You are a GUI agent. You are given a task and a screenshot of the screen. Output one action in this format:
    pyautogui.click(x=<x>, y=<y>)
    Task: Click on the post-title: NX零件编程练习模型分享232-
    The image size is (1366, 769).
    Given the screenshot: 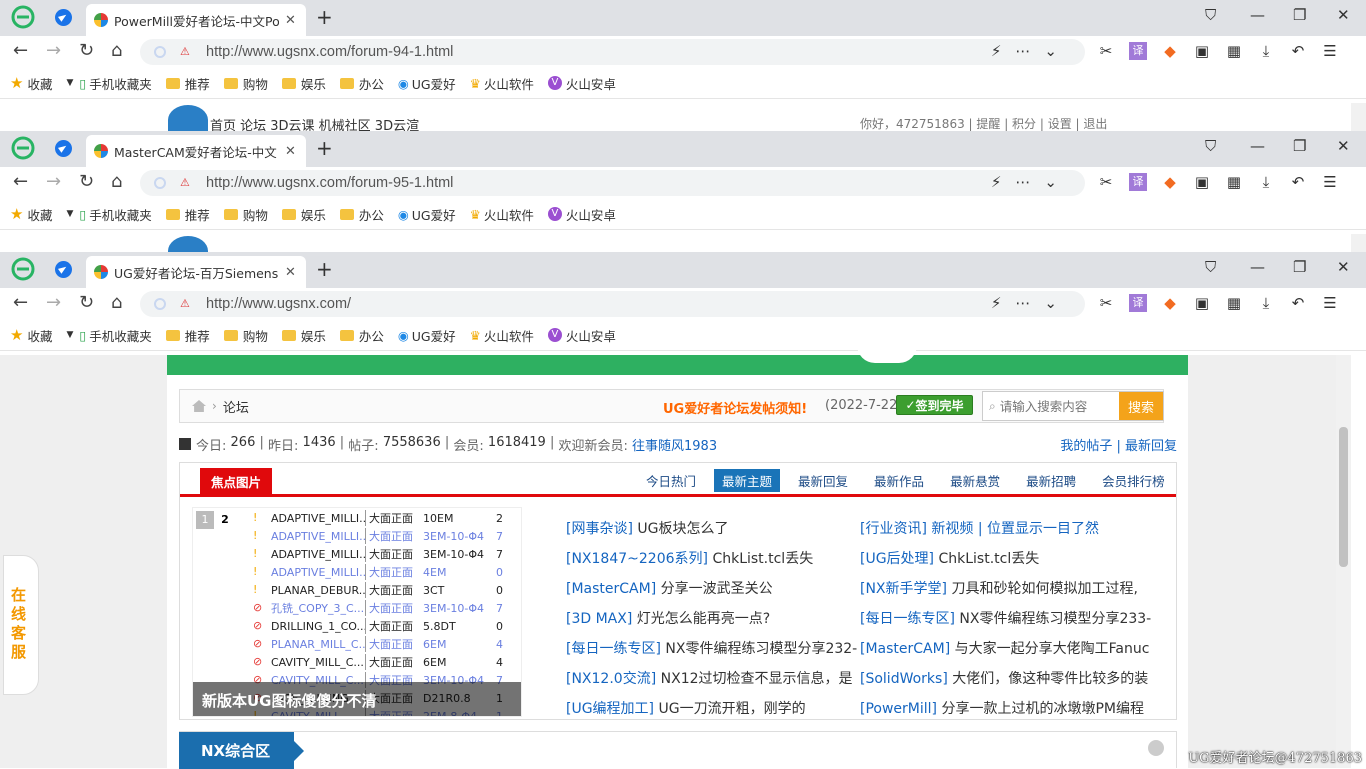 What is the action you would take?
    pyautogui.click(x=761, y=649)
    